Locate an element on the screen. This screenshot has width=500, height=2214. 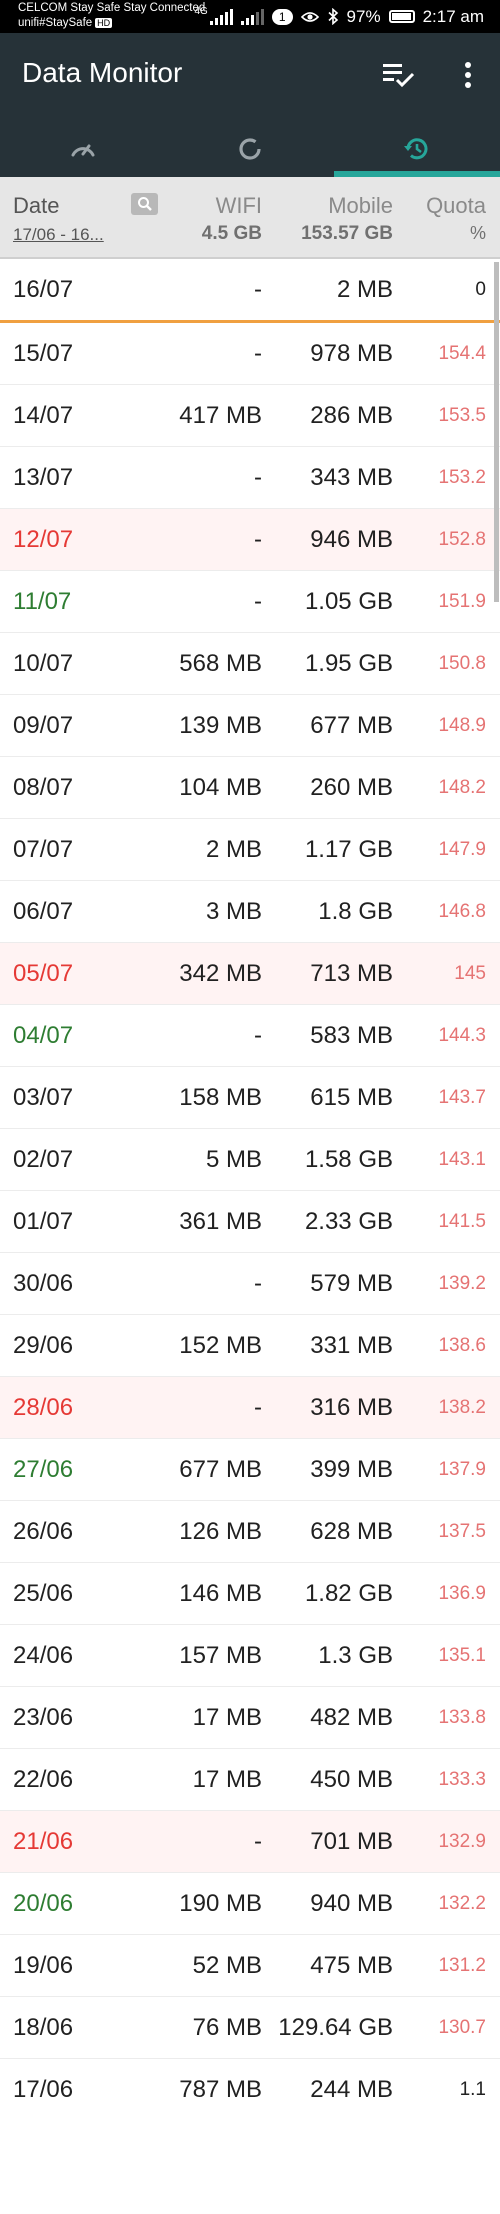
table-row: 11/07 - 1.05 GB 151.9 is located at coordinates (250, 602).